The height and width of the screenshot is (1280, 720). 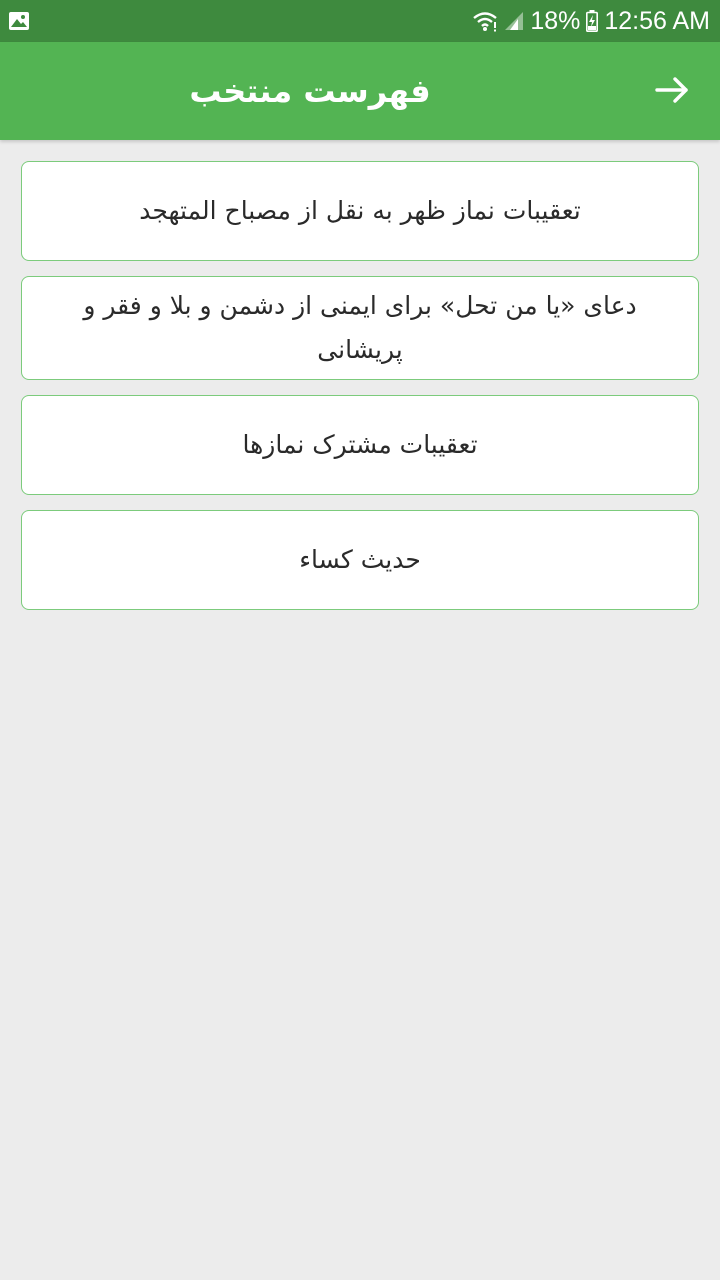 What do you see at coordinates (555, 20) in the screenshot?
I see `battery-percent: 18%` at bounding box center [555, 20].